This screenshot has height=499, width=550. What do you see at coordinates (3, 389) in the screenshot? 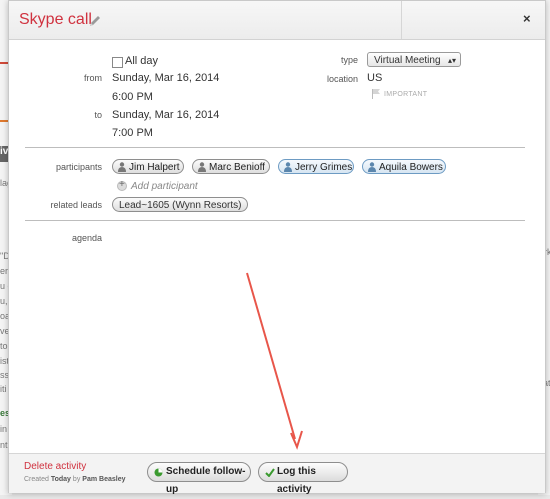
I see `background-fragment: iti` at bounding box center [3, 389].